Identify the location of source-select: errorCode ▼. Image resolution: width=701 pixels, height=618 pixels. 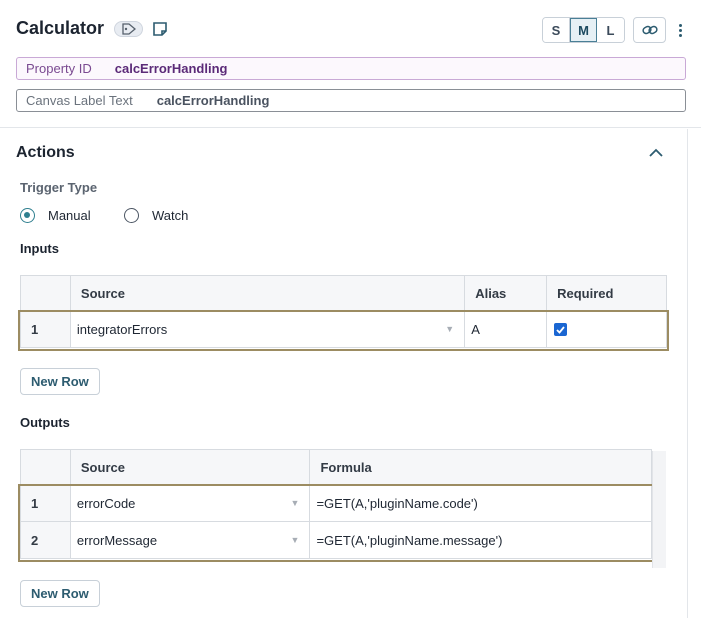
(190, 503).